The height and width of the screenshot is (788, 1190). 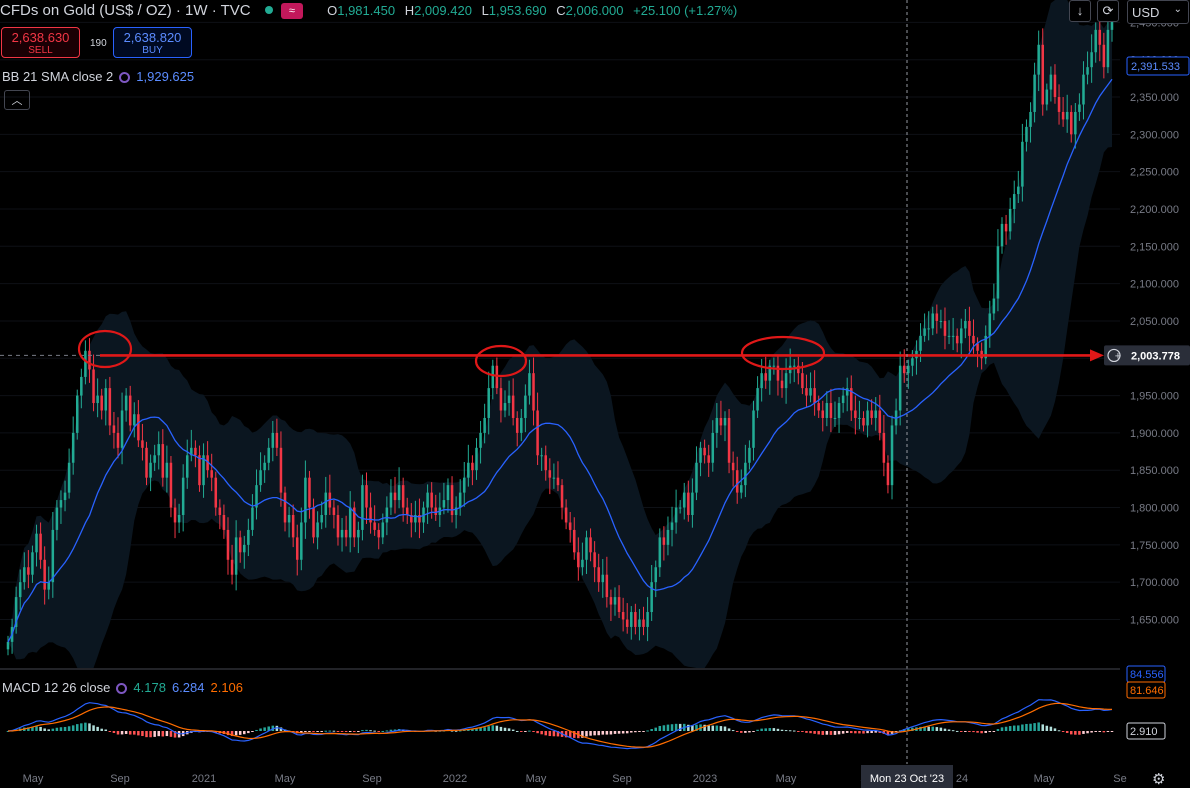 I want to click on arrow-down-icon: ↓, so click(x=1080, y=11).